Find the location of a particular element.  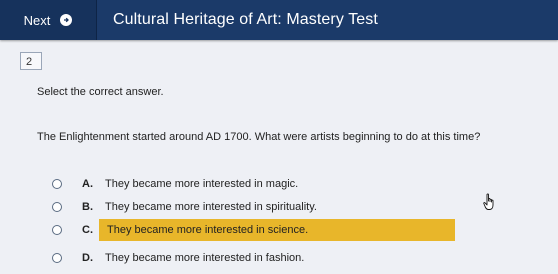

option-a: A. They became more interested in magic. is located at coordinates (175, 183).